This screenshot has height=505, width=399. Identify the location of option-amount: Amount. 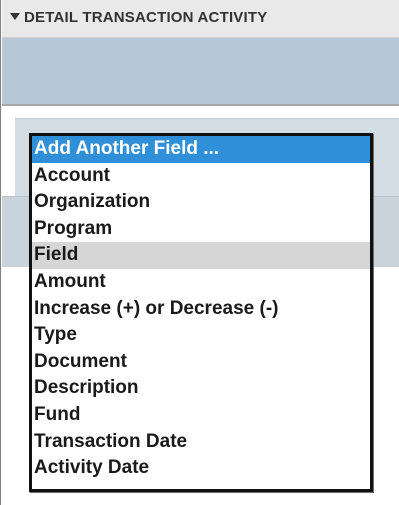
(201, 282).